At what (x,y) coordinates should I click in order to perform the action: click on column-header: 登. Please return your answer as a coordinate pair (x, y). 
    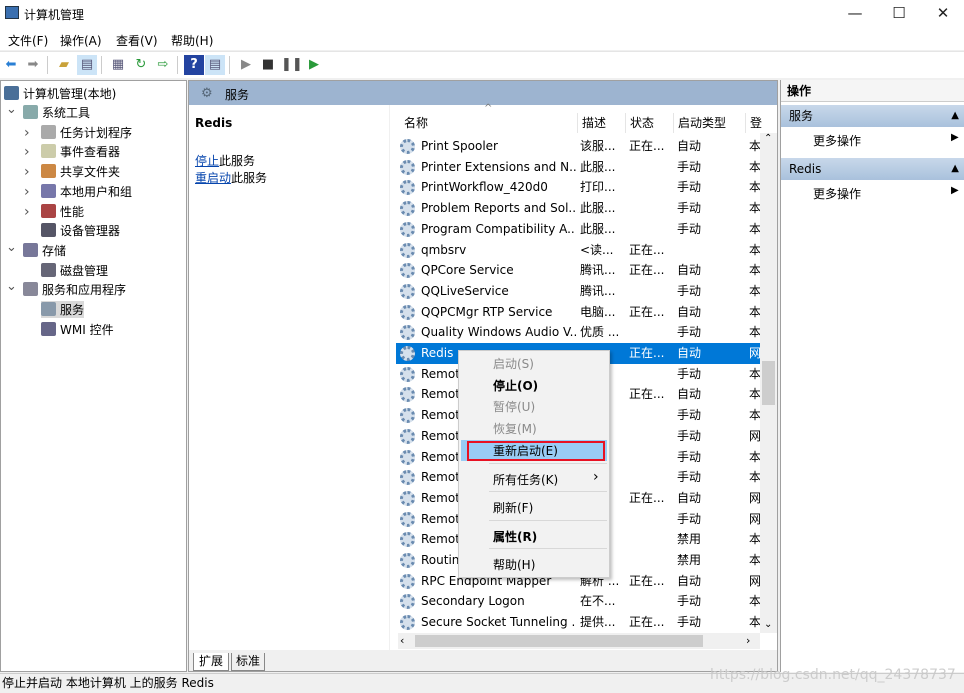
    Looking at the image, I should click on (754, 123).